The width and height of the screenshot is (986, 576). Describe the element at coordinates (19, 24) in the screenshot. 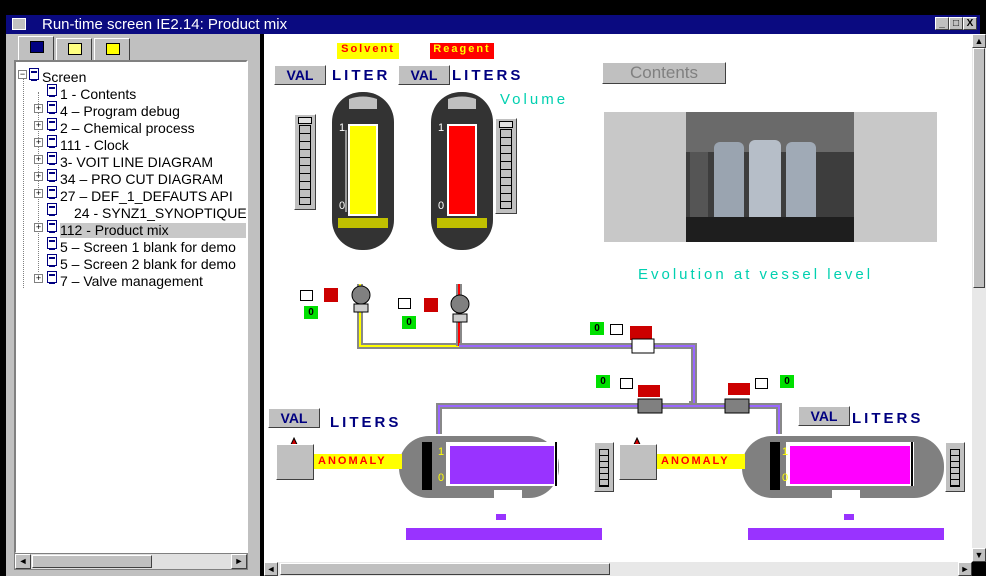

I see `window-icon` at that location.